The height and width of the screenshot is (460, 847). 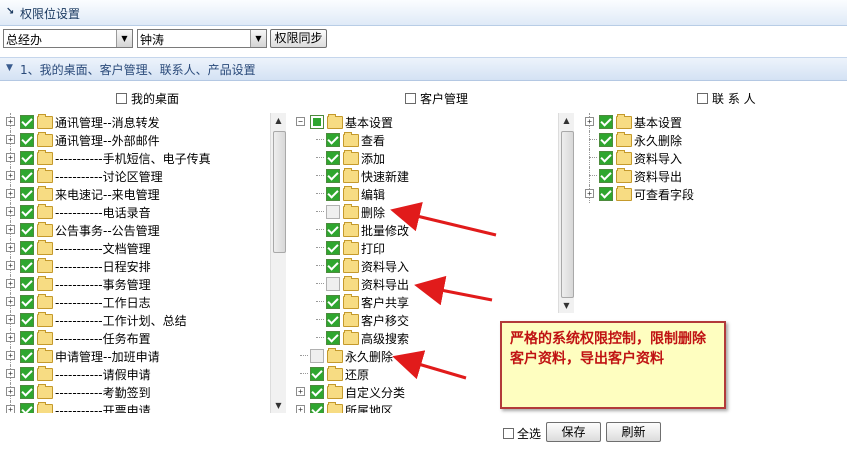 What do you see at coordinates (573, 432) in the screenshot?
I see `save-button: 保存` at bounding box center [573, 432].